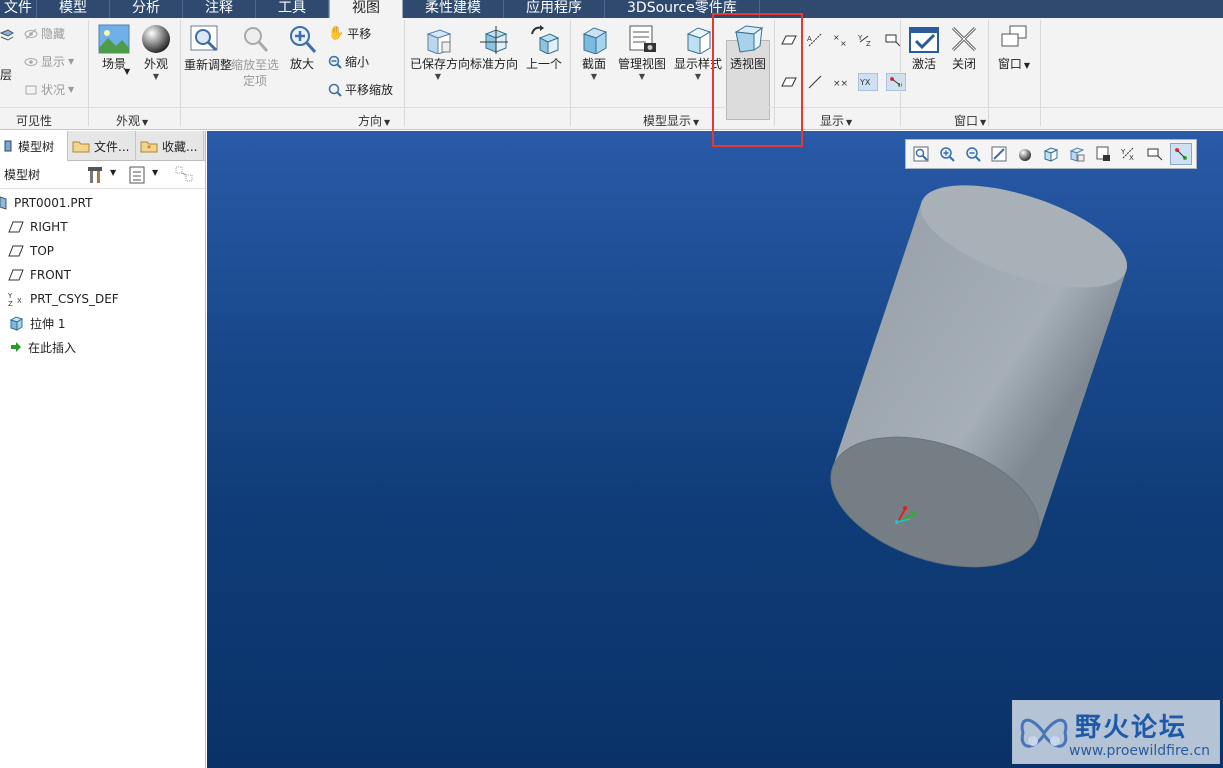 Image resolution: width=1223 pixels, height=768 pixels. I want to click on plane-display-icon, so click(789, 40).